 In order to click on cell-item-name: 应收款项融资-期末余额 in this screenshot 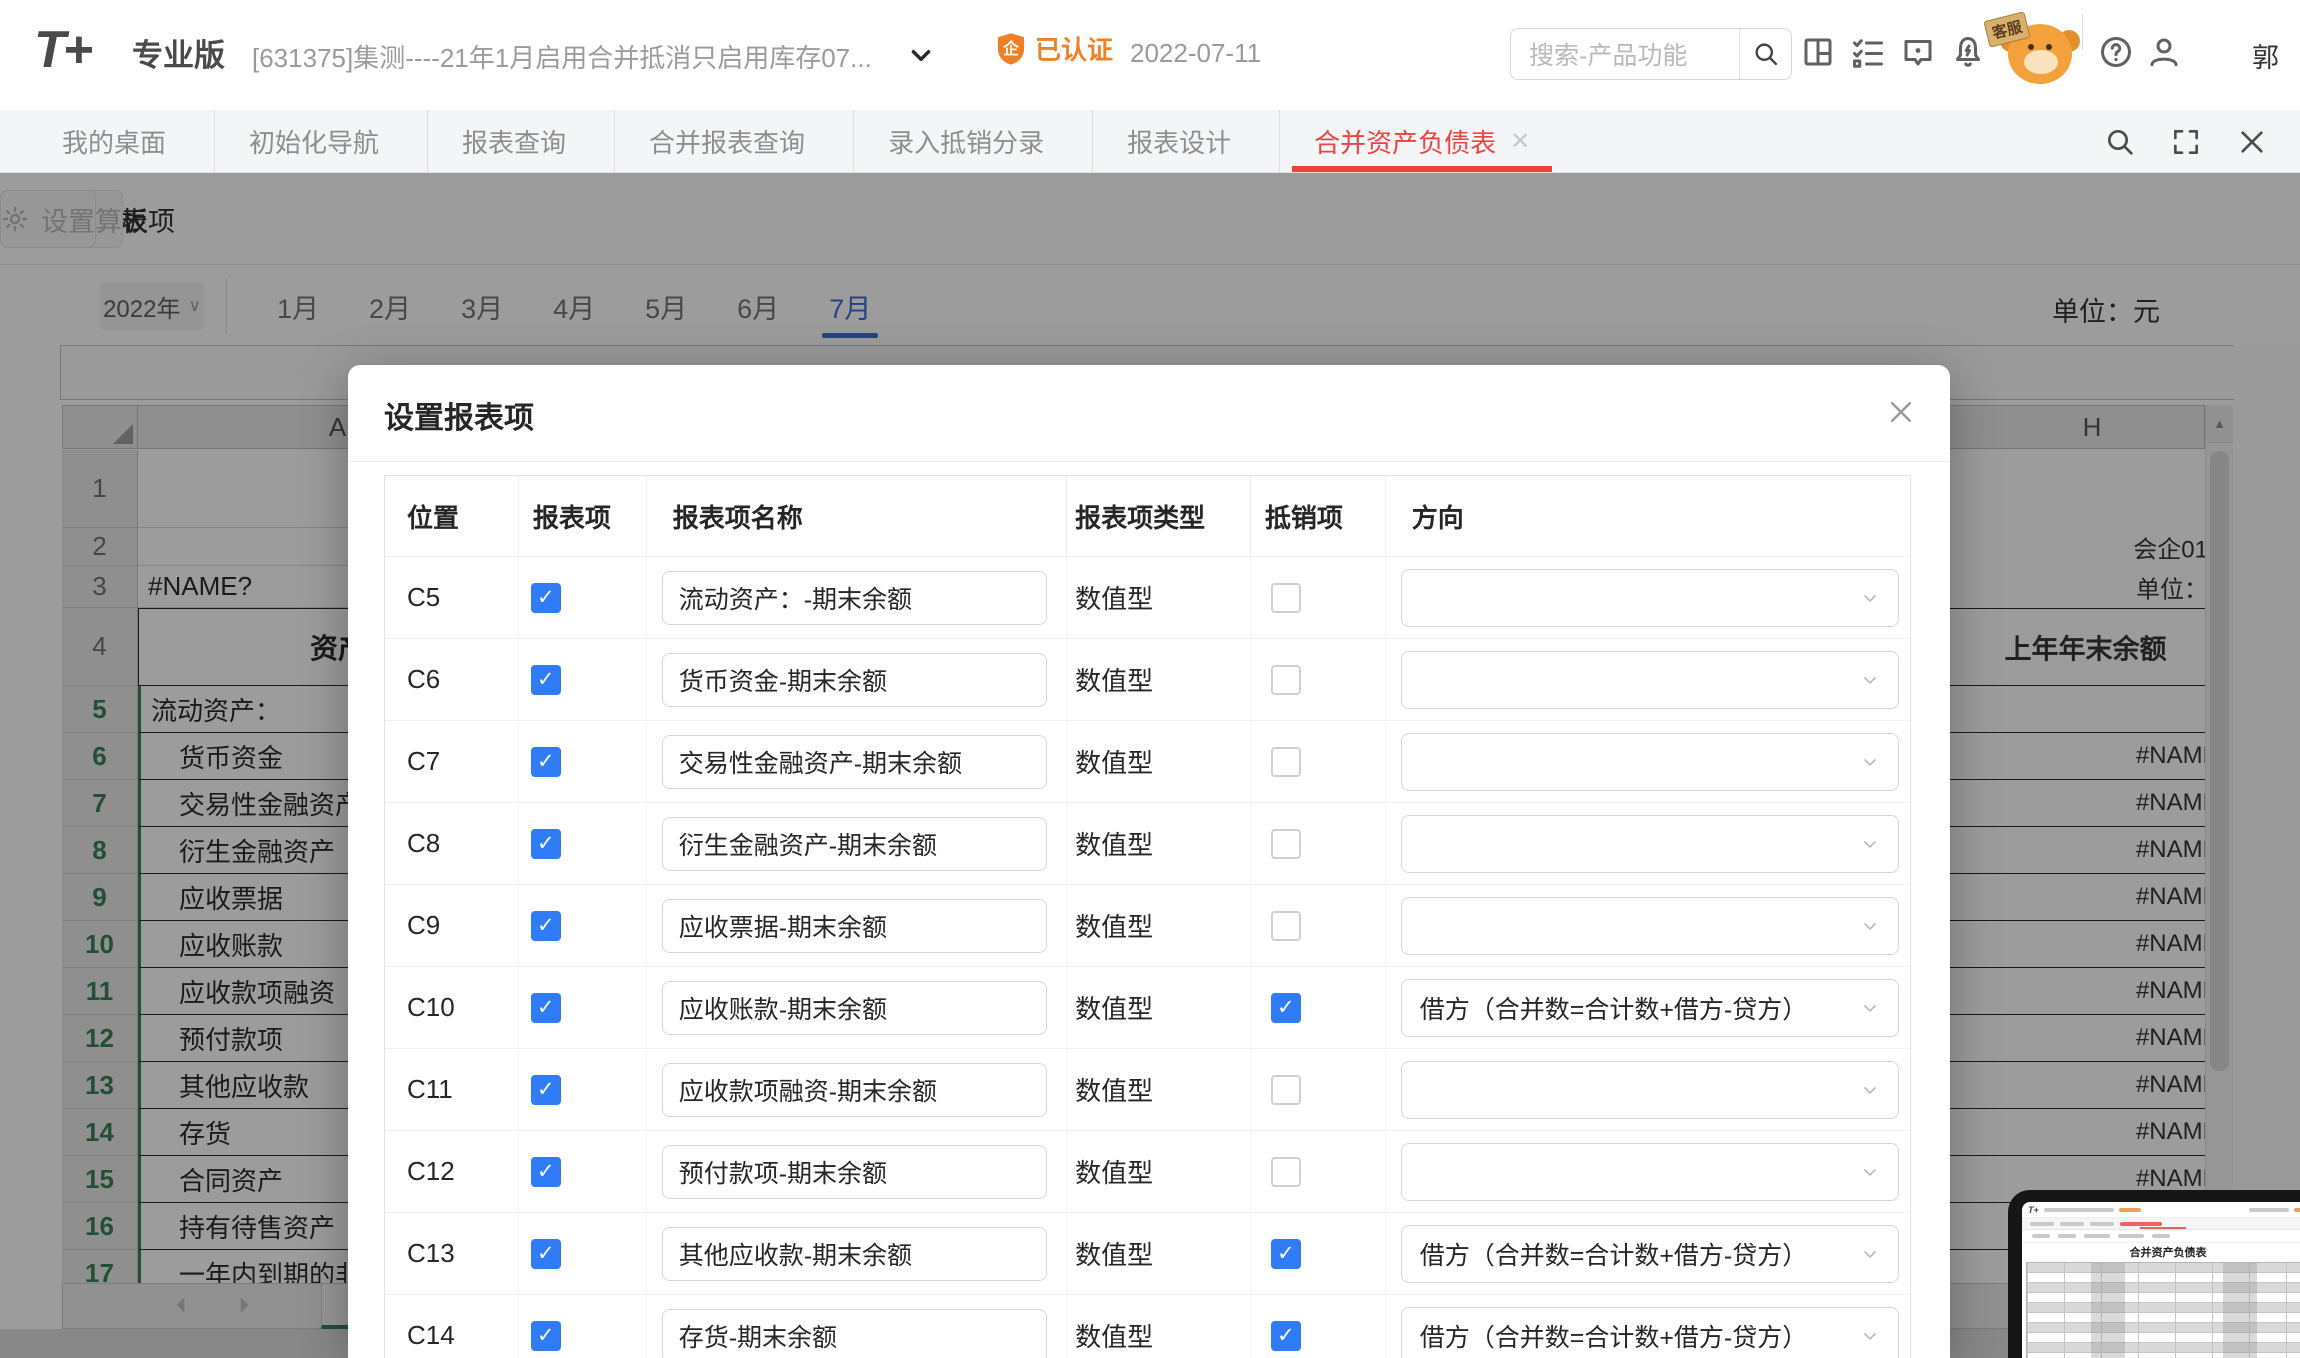, I will do `click(857, 1089)`.